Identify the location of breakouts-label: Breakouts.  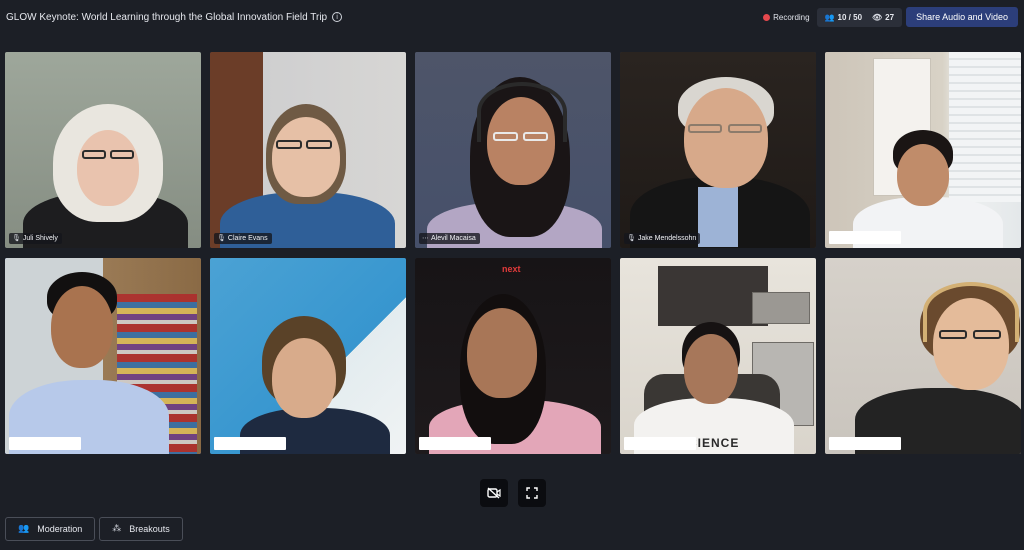
(149, 529).